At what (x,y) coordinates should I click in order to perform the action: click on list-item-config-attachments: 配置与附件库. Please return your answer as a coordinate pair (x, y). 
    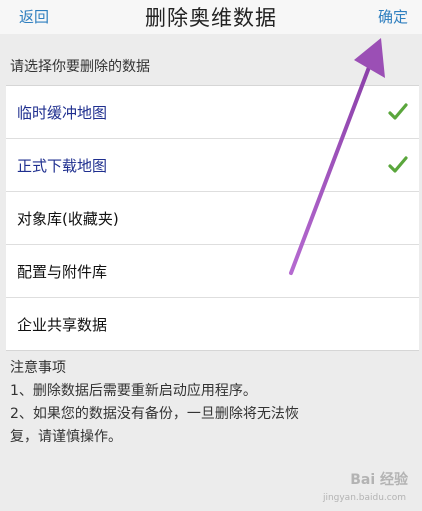
    Looking at the image, I should click on (212, 271).